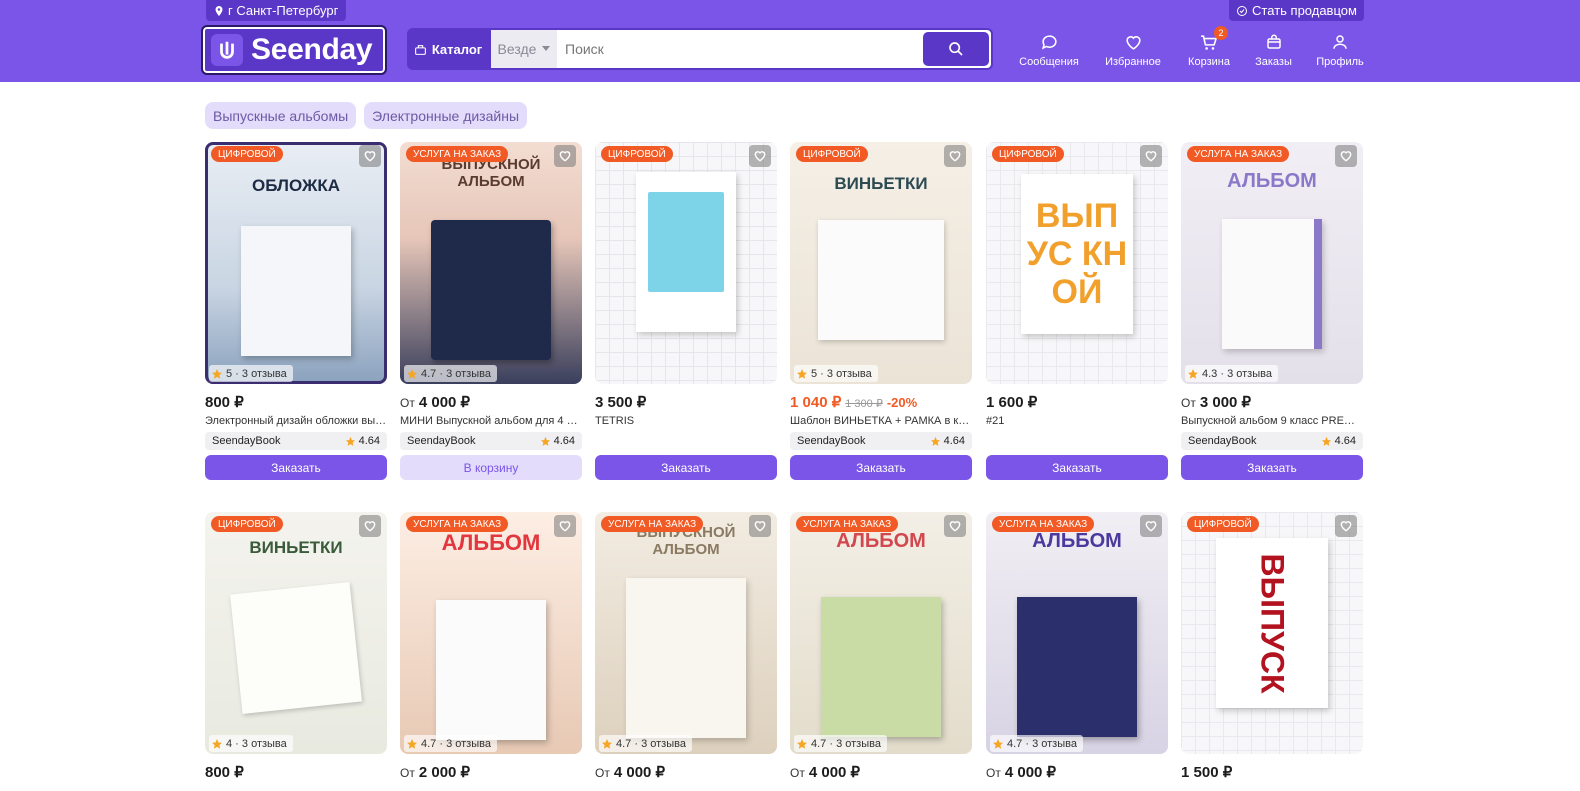  Describe the element at coordinates (1133, 50) in the screenshot. I see `nav-favorites: Избранное` at that location.